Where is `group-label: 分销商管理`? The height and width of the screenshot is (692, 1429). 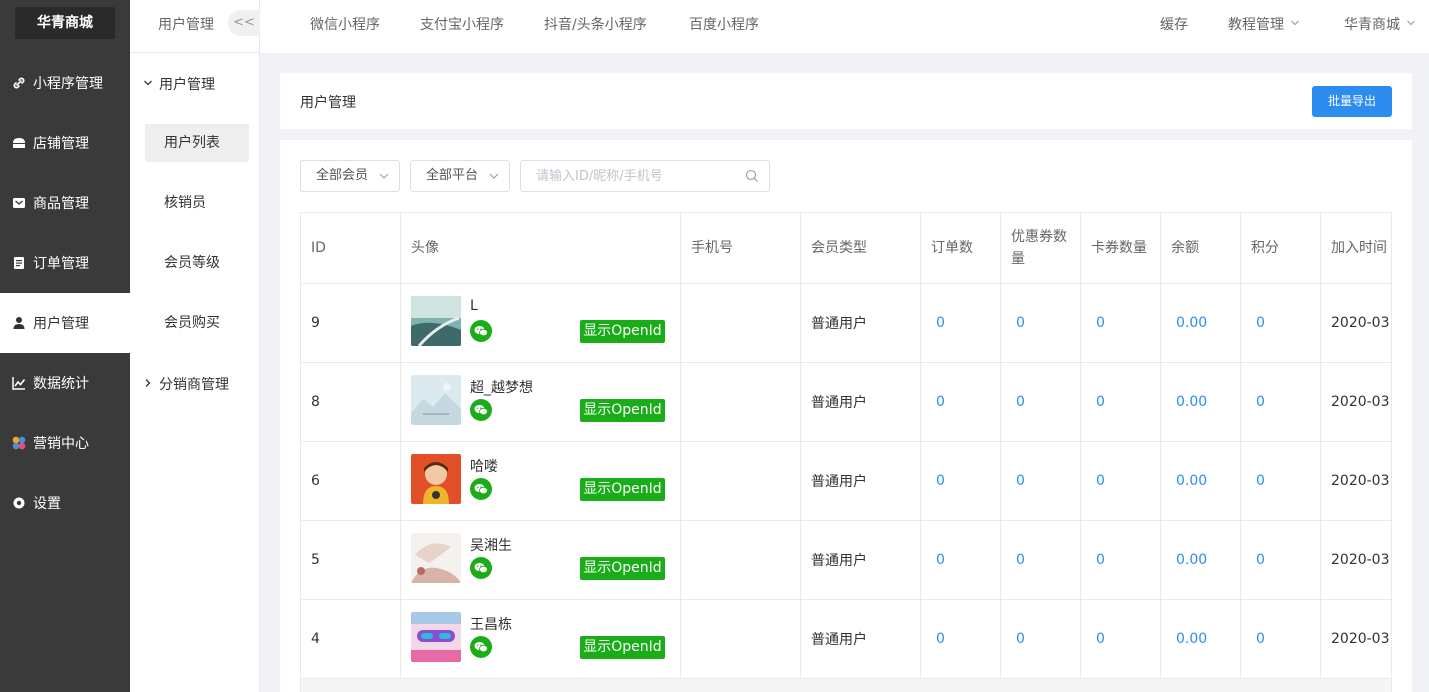 group-label: 分销商管理 is located at coordinates (194, 385).